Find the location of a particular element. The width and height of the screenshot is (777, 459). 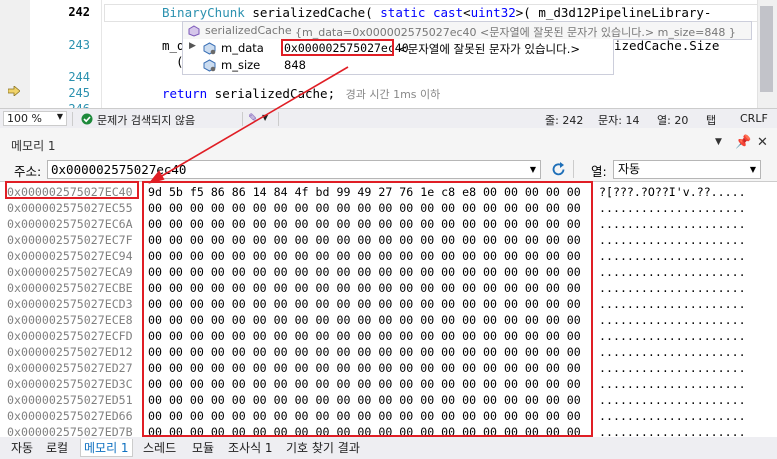

code-token: serializedCache; is located at coordinates (271, 93).